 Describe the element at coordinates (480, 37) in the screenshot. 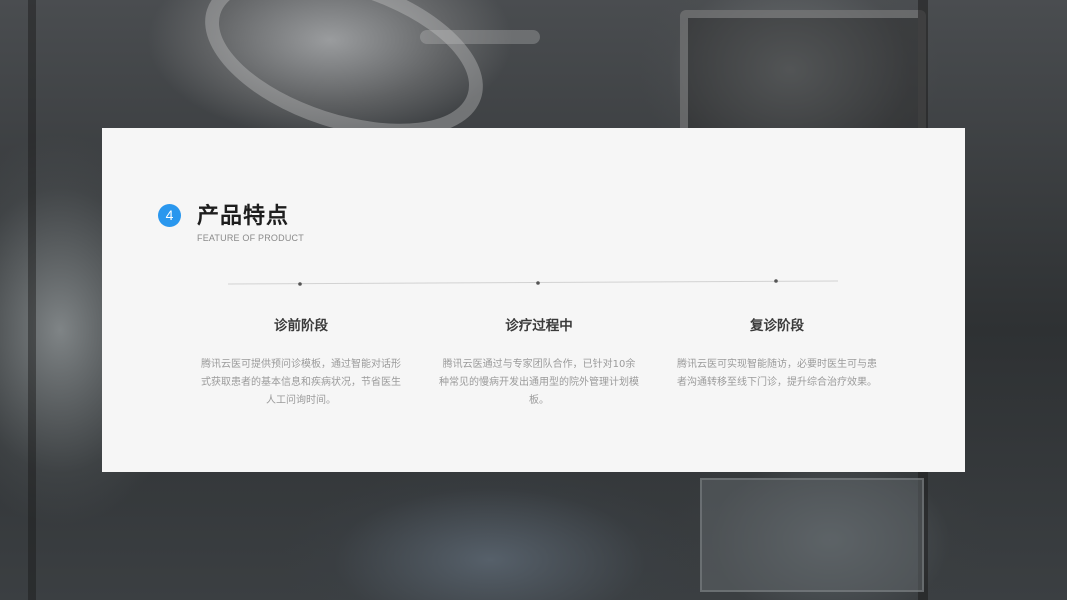

I see `lamp-arm` at that location.